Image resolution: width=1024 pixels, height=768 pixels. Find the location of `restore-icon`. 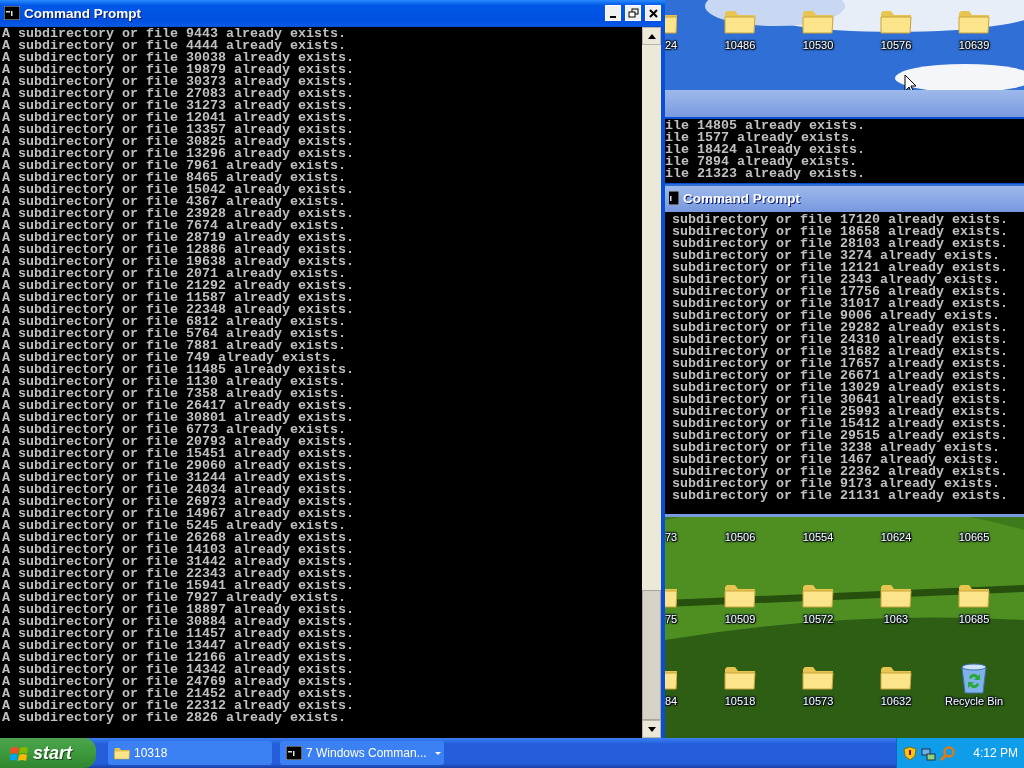

restore-icon is located at coordinates (633, 13).